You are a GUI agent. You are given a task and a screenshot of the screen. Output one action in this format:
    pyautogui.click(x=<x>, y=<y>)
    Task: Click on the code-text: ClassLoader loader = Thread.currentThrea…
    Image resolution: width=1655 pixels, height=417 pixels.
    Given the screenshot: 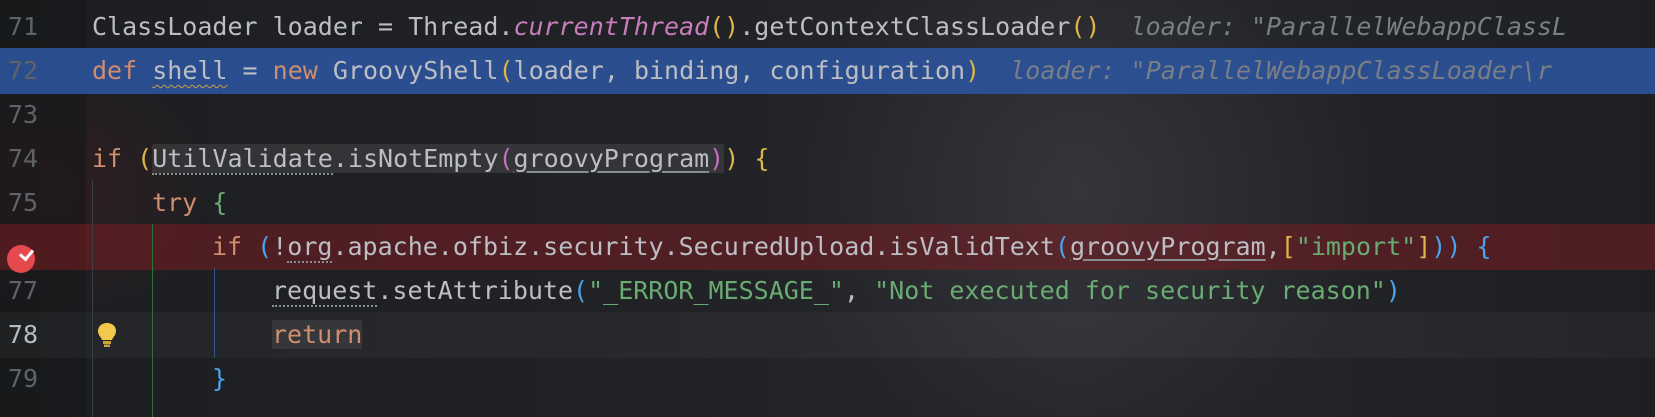 What is the action you would take?
    pyautogui.click(x=830, y=26)
    